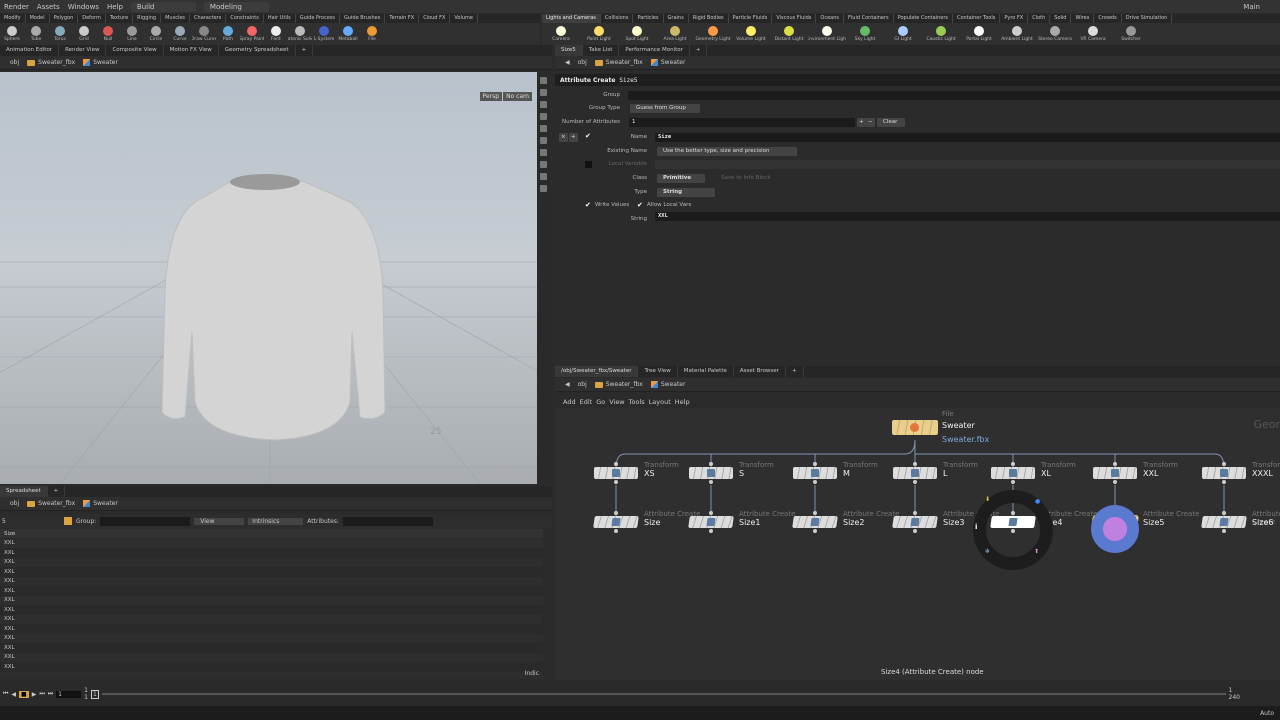 The image size is (1280, 720). What do you see at coordinates (665, 108) in the screenshot?
I see `group-type-menu: Guess from Group` at bounding box center [665, 108].